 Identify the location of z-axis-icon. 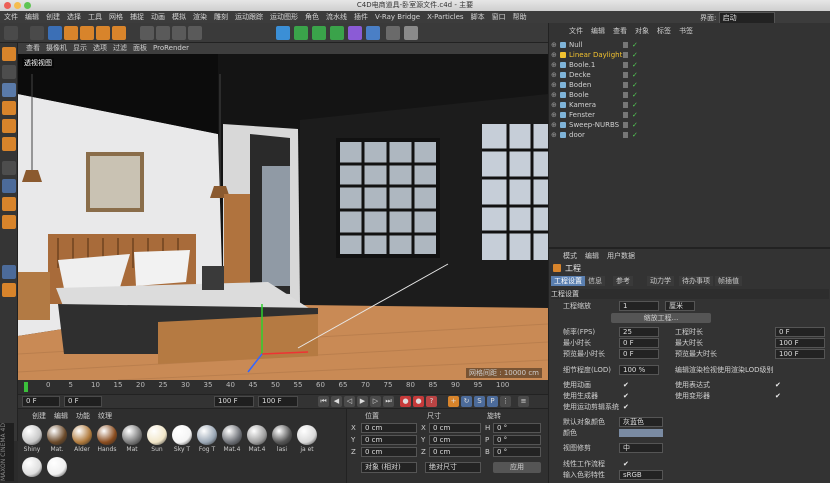
(179, 33).